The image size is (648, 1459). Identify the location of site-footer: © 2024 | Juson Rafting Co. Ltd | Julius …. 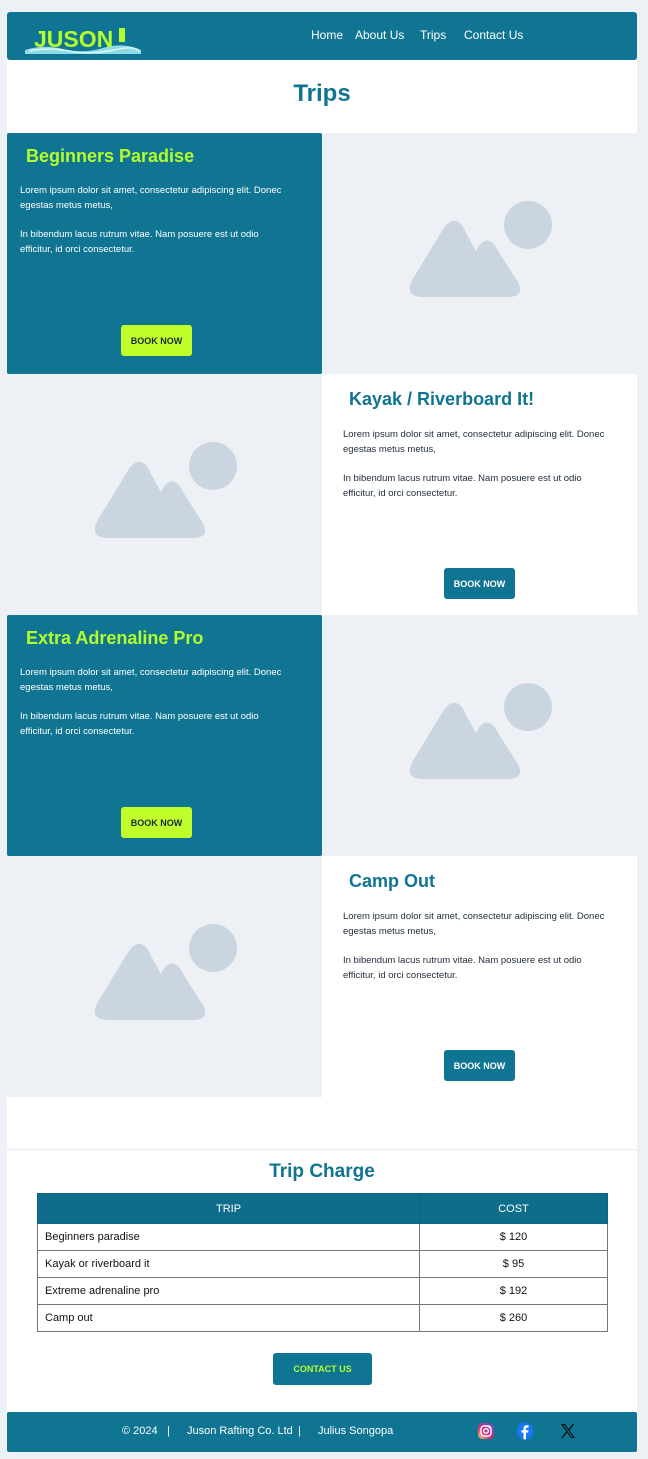
(322, 1432).